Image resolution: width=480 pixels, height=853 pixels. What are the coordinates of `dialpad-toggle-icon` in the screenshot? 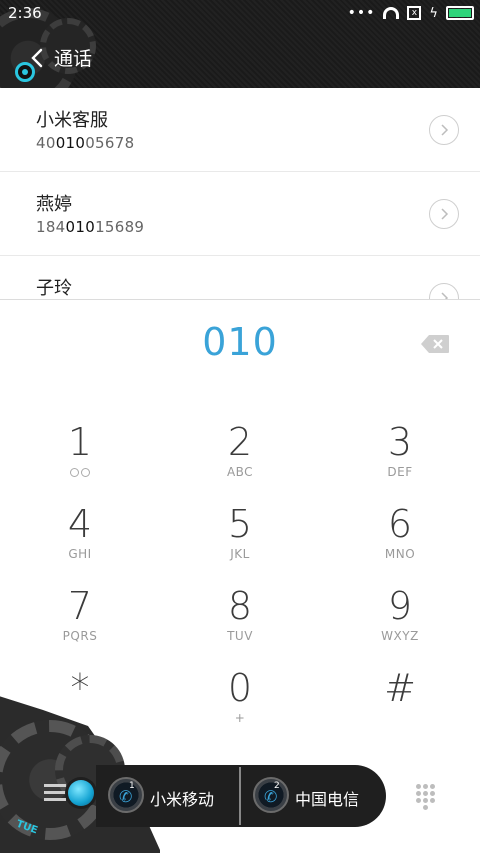 It's located at (426, 796).